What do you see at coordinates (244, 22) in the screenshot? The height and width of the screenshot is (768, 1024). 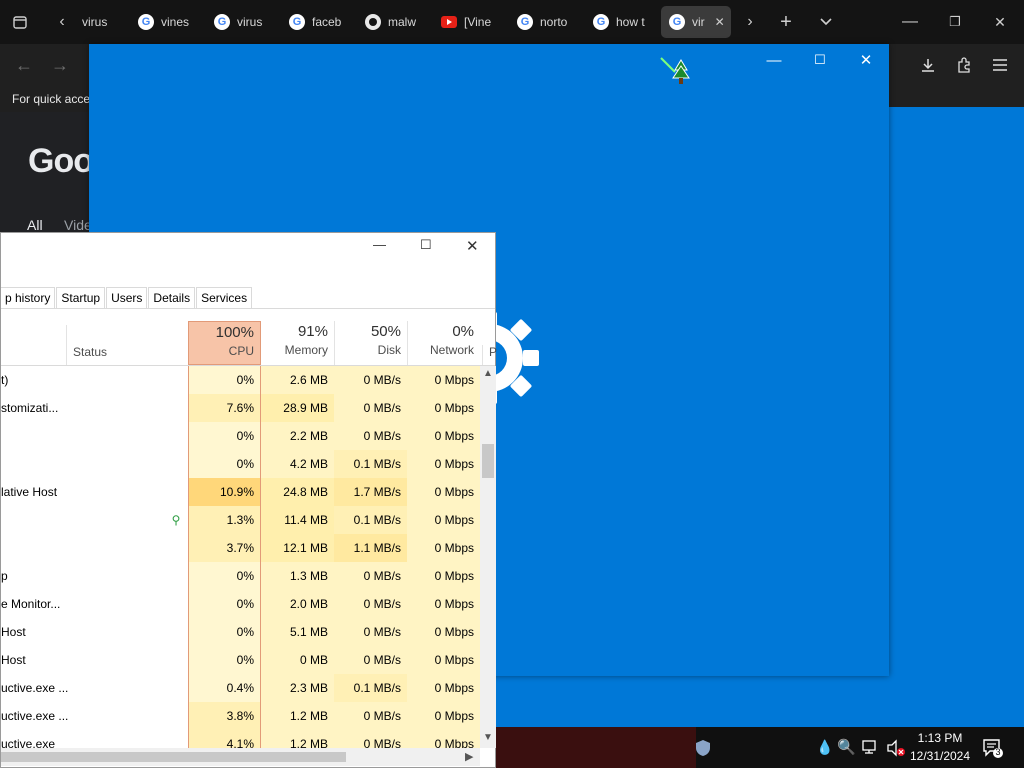 I see `tab-3: Gvirus` at bounding box center [244, 22].